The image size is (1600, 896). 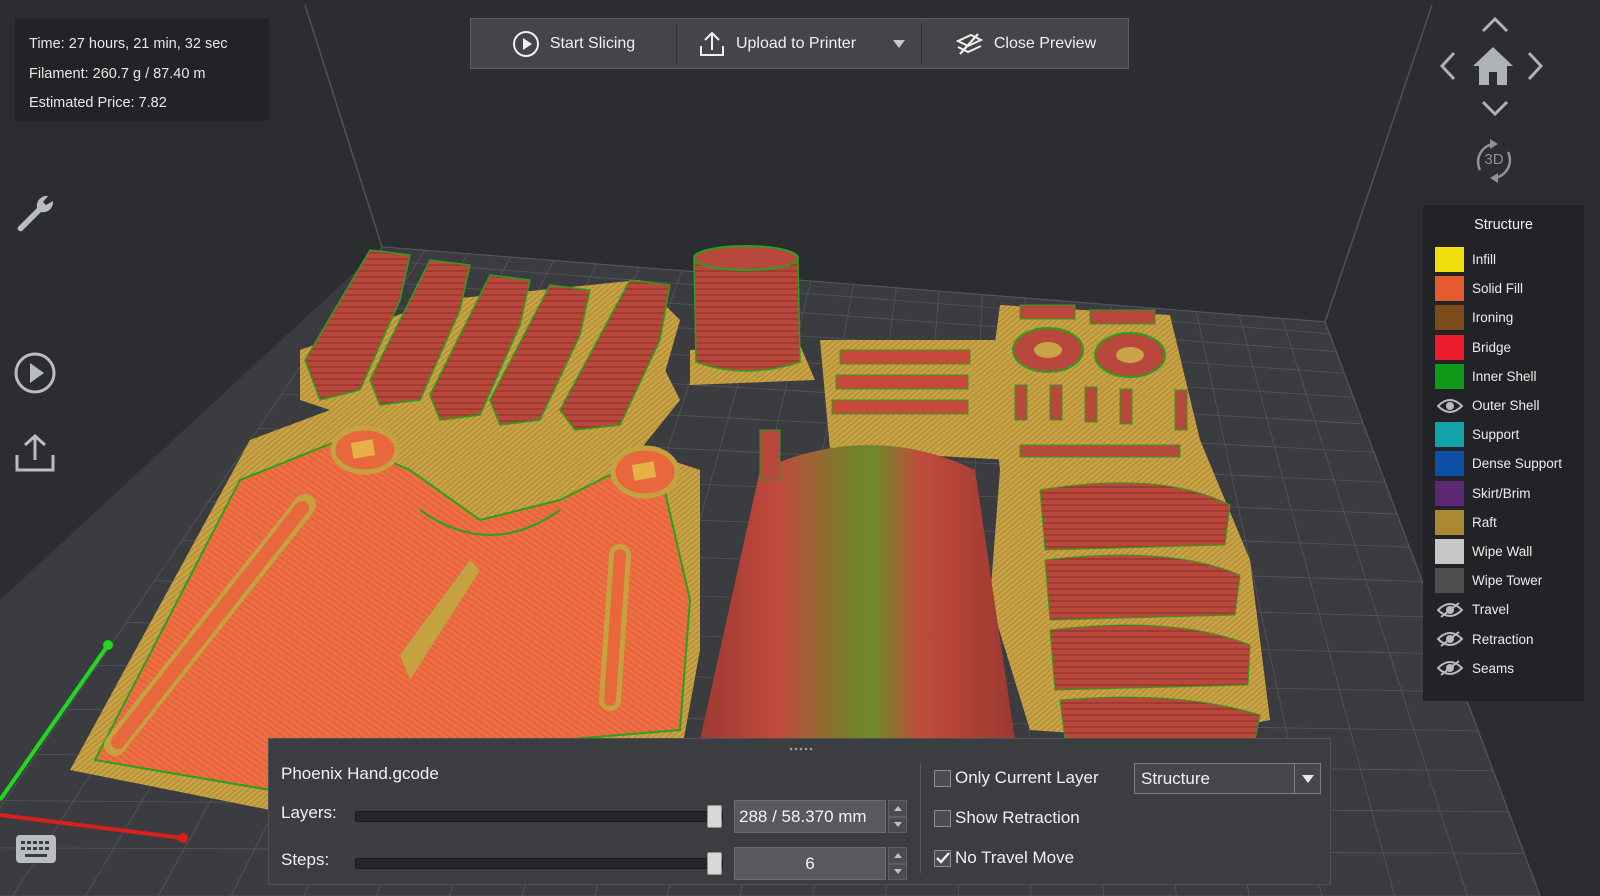 I want to click on legend-item-label: Support, so click(x=1496, y=435).